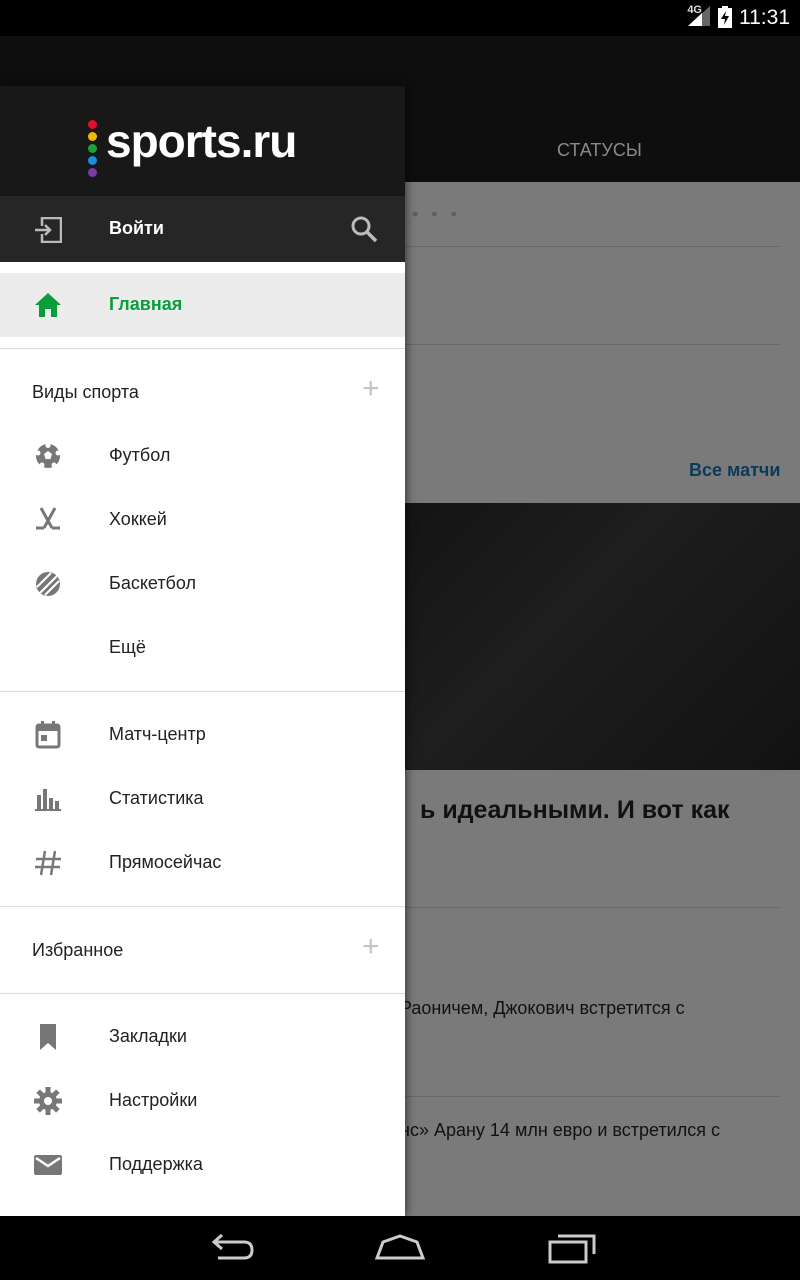 Image resolution: width=800 pixels, height=1280 pixels. Describe the element at coordinates (231, 1248) in the screenshot. I see `back-icon` at that location.